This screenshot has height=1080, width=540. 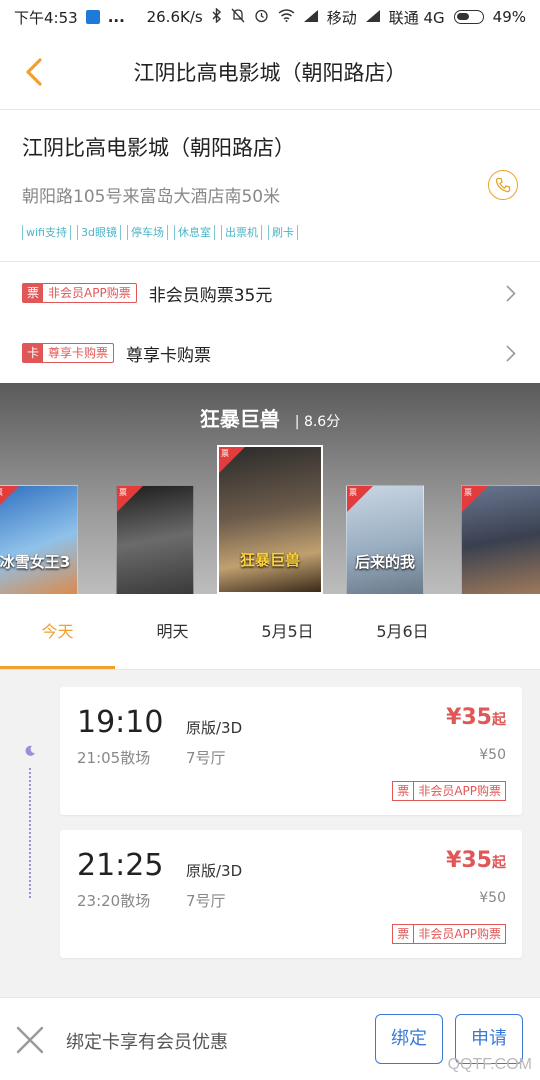 What do you see at coordinates (46, 17) in the screenshot?
I see `status-time: 下午4:53` at bounding box center [46, 17].